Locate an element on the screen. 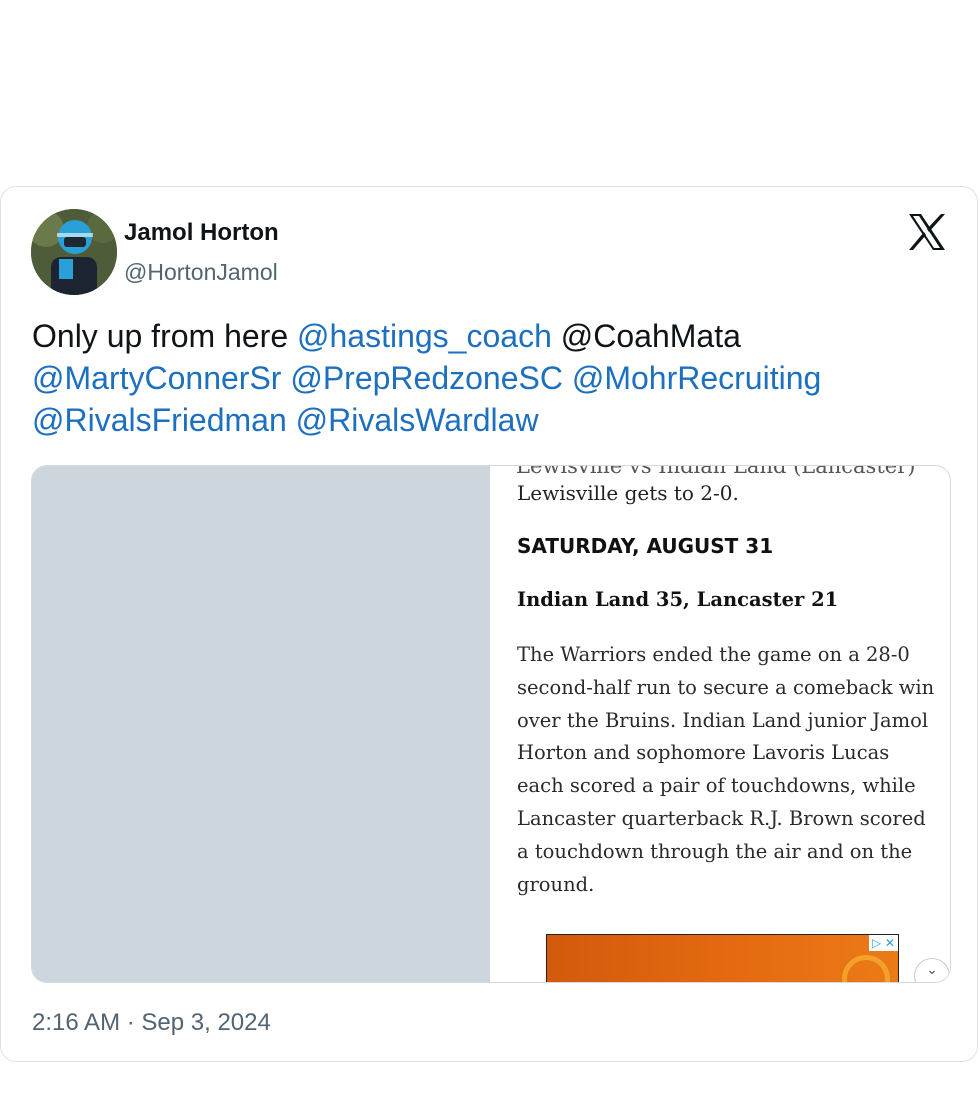 The image size is (980, 1115). chevron-down-icon: ⌄ is located at coordinates (932, 970).